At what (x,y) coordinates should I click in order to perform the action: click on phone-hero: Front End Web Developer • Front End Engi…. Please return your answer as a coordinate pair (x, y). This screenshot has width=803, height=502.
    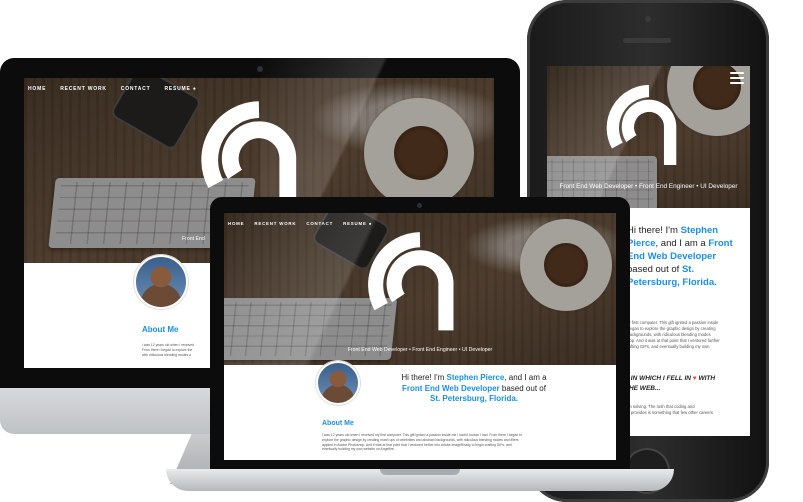
    Looking at the image, I should click on (648, 138).